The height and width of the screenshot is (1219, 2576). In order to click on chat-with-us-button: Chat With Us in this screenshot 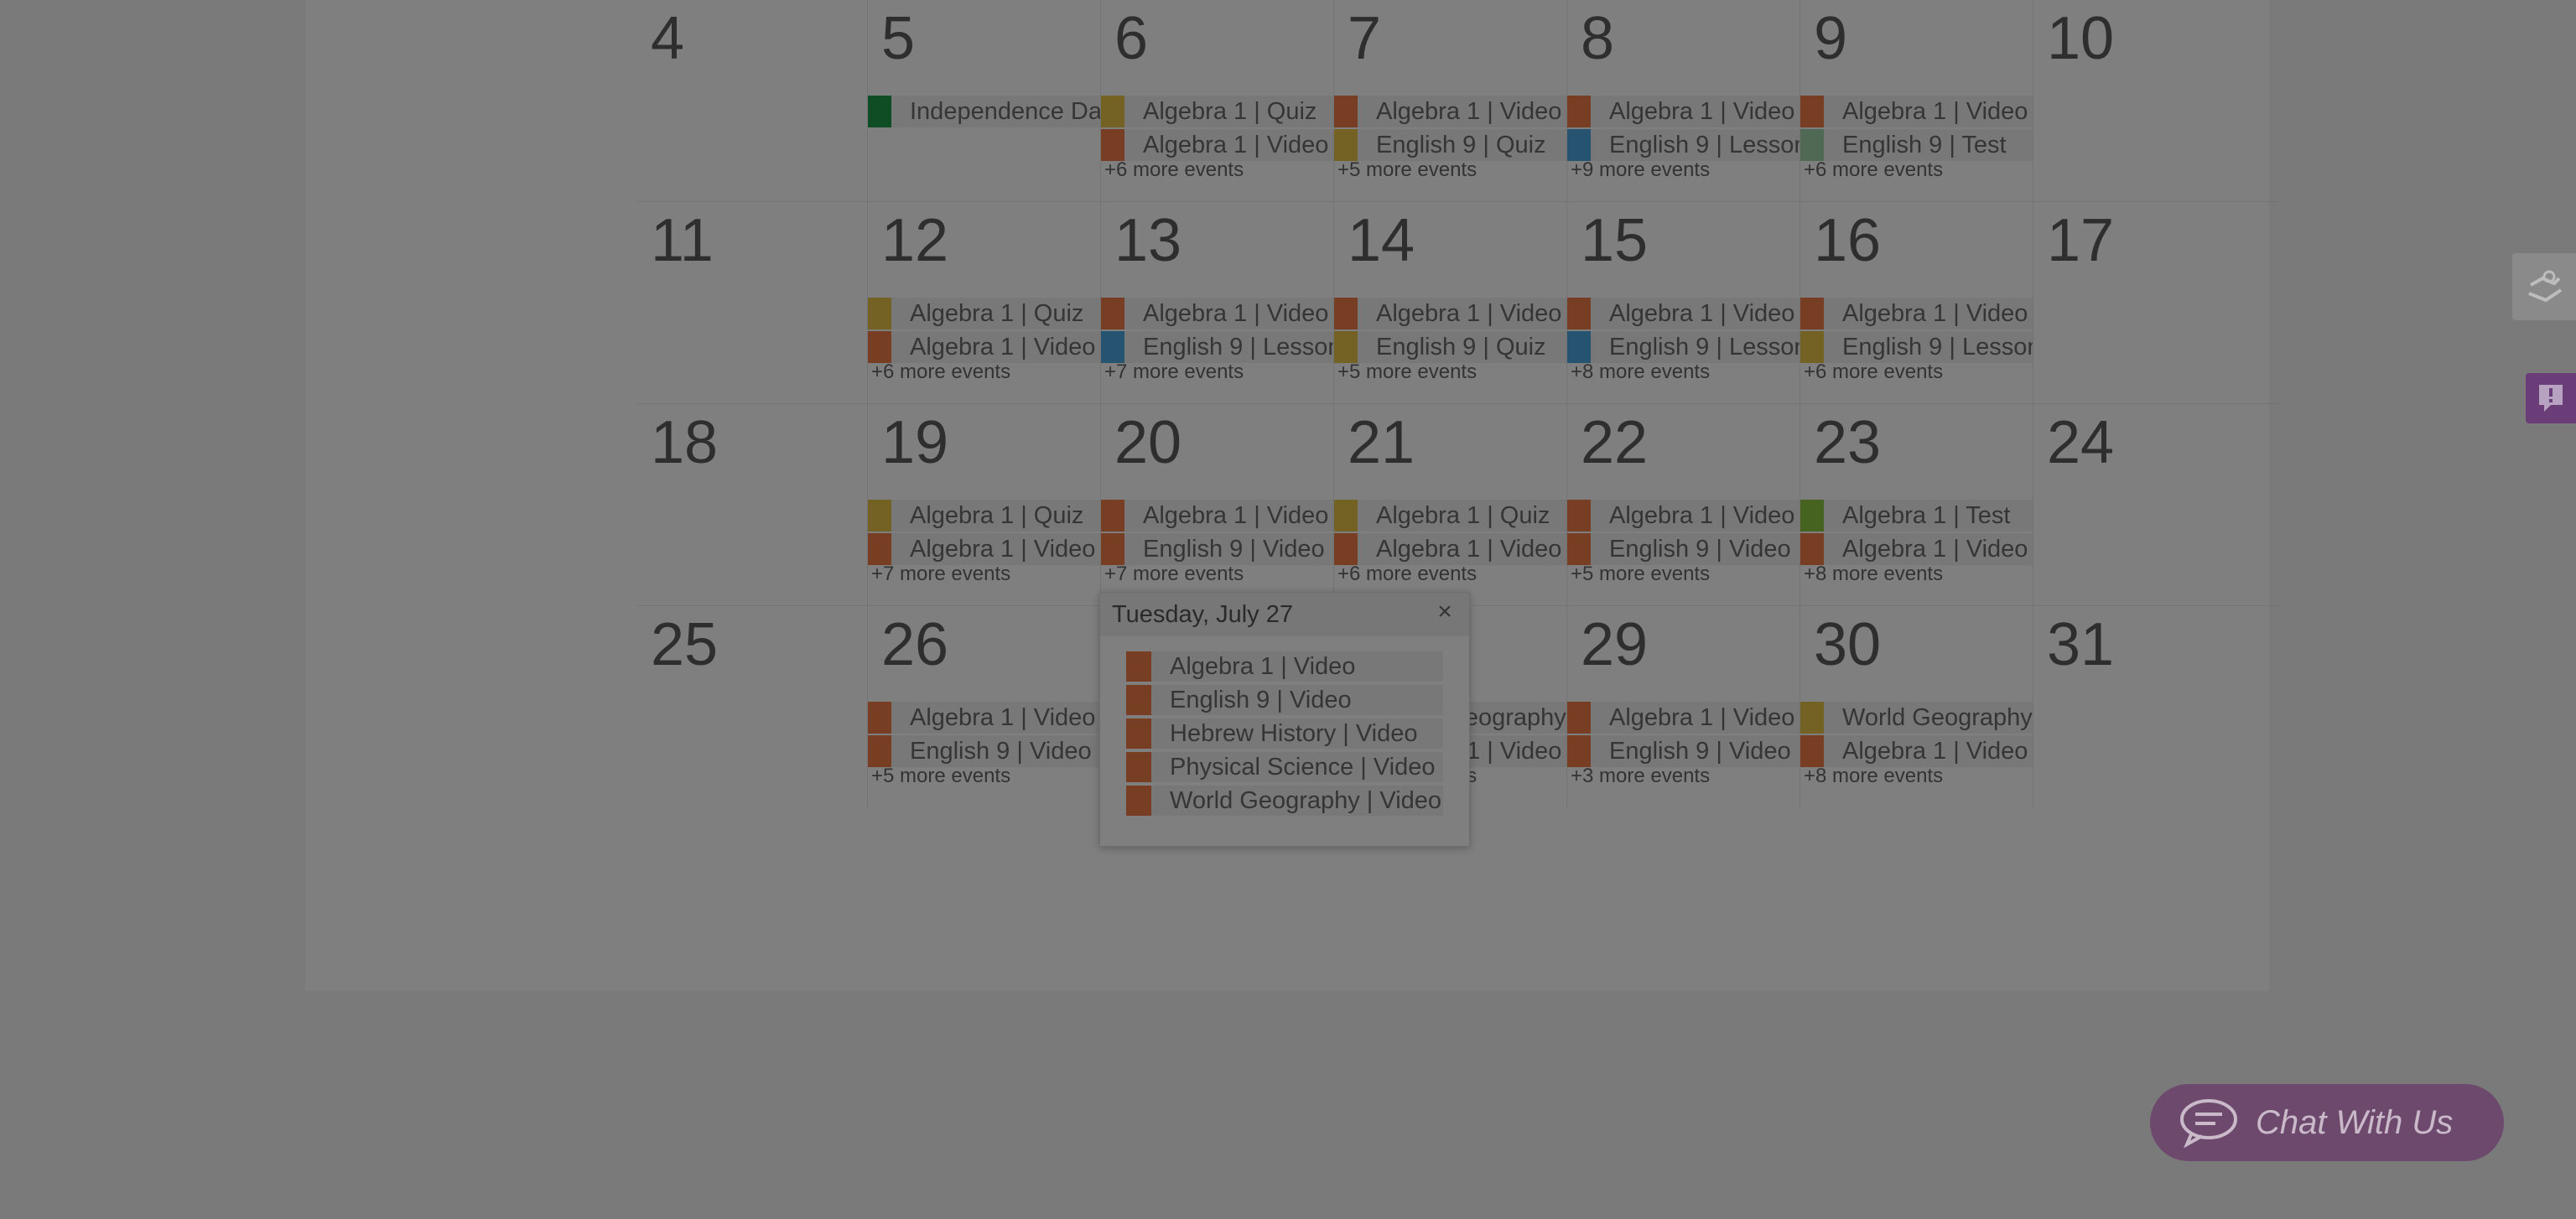, I will do `click(2327, 1122)`.